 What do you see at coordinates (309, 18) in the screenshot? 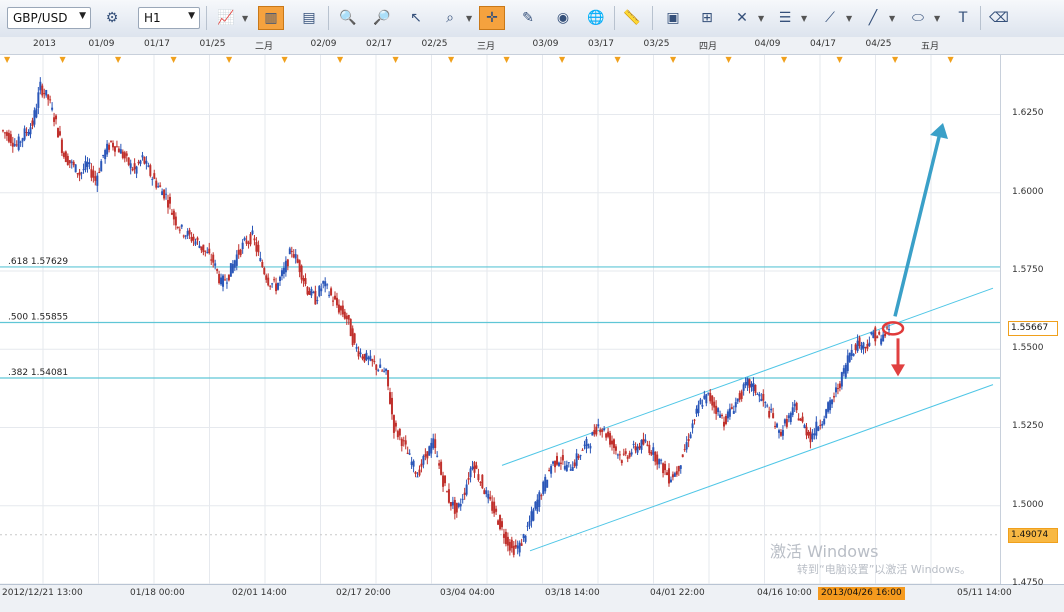
I see `bar-chart-icon: ▤` at bounding box center [309, 18].